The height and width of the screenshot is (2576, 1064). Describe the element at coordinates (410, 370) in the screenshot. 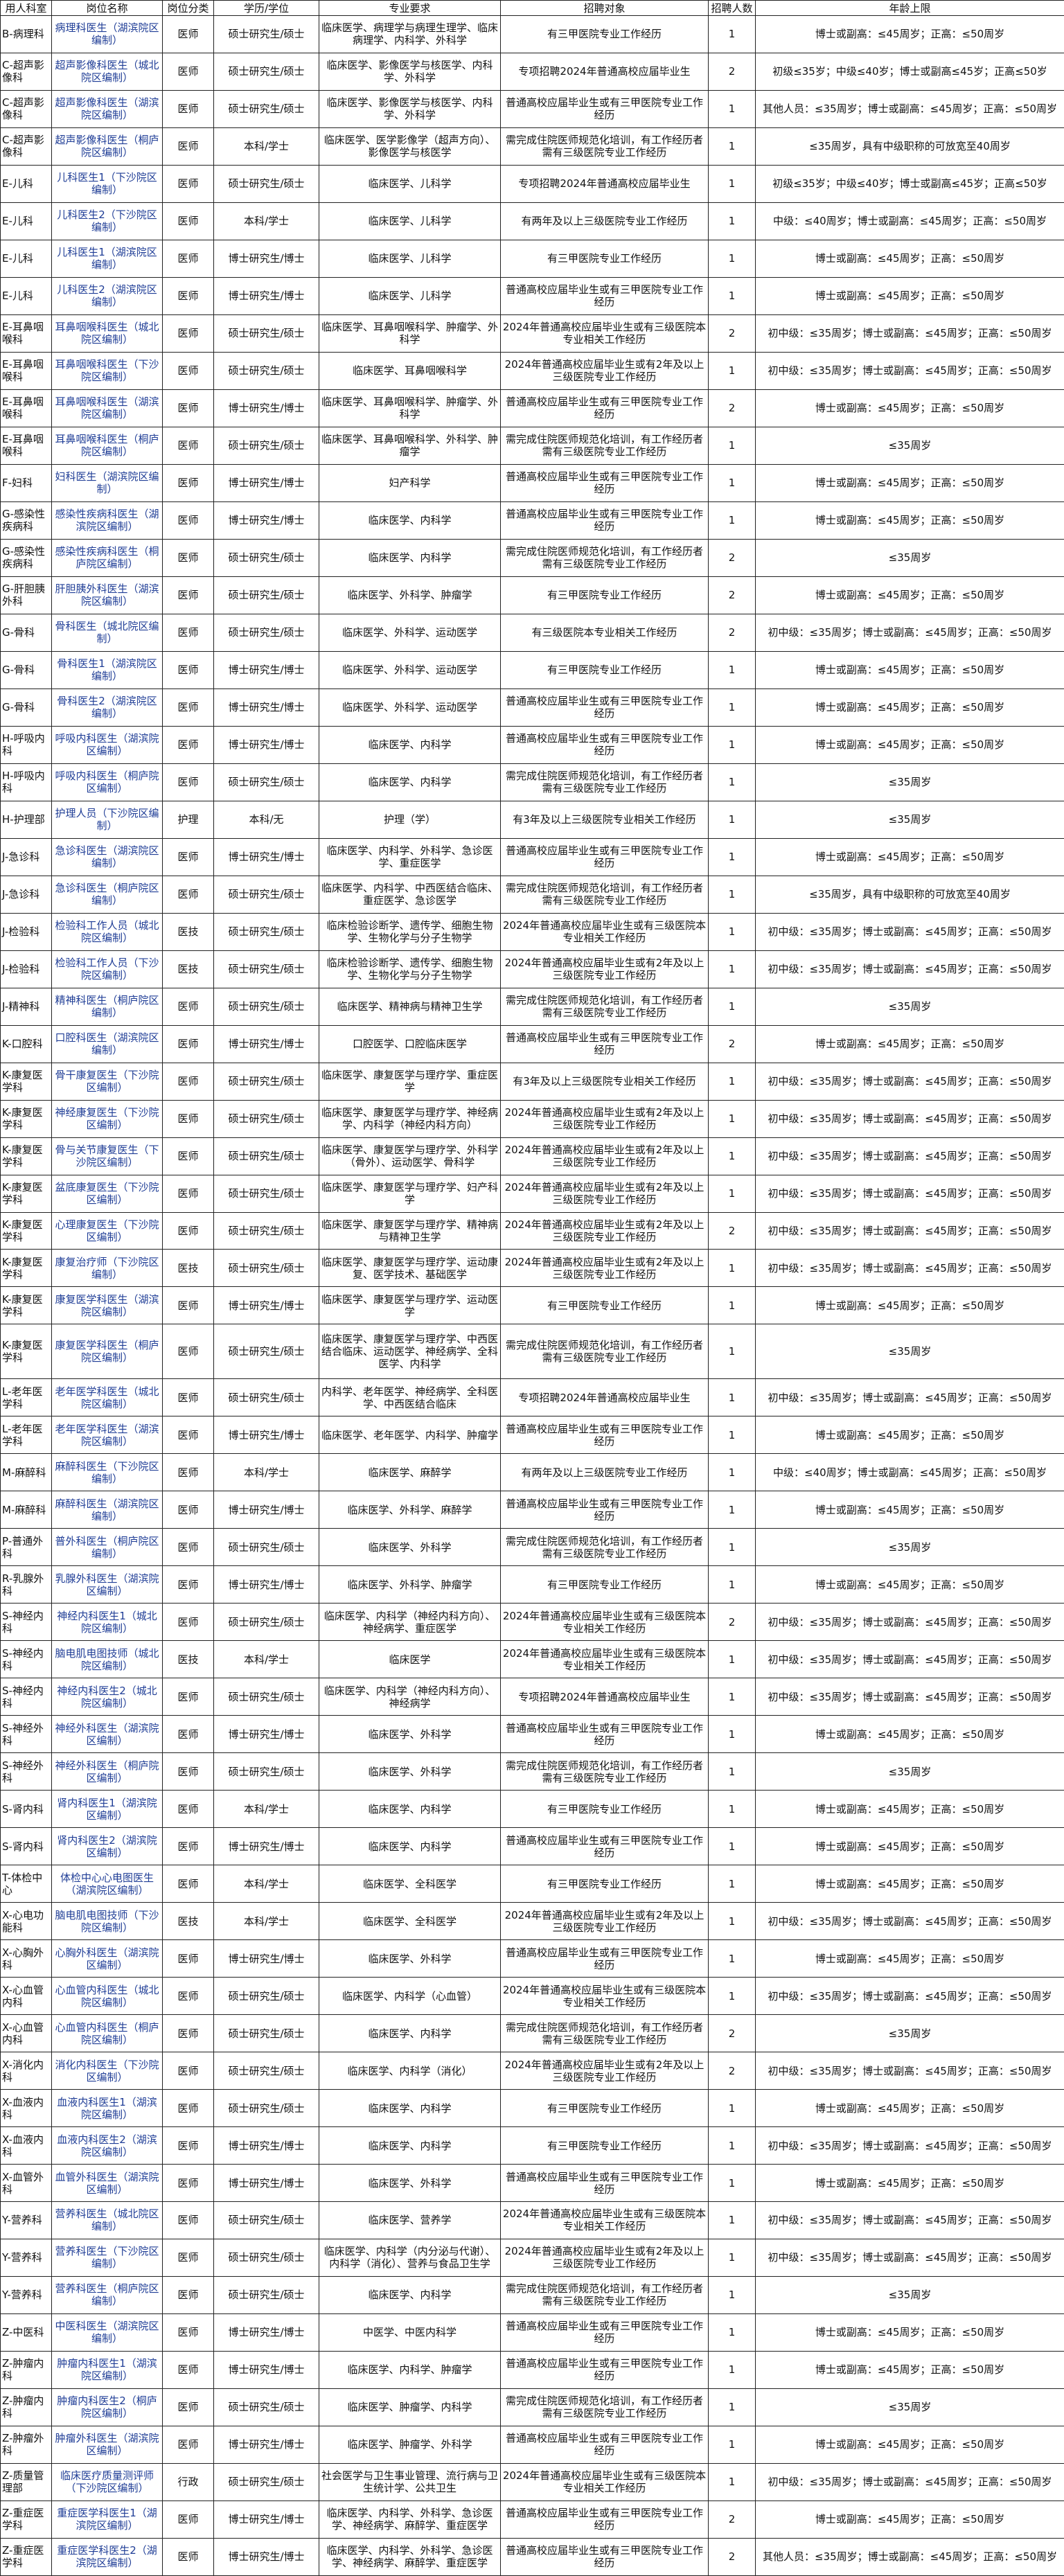

I see `major-cell: 临床医学、耳鼻咽喉科学` at that location.